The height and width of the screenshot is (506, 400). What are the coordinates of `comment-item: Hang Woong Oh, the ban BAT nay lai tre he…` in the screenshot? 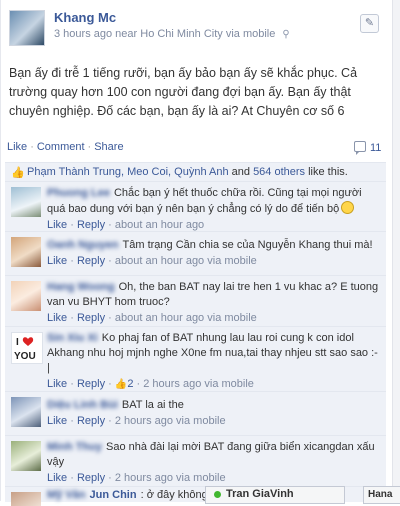 It's located at (195, 300).